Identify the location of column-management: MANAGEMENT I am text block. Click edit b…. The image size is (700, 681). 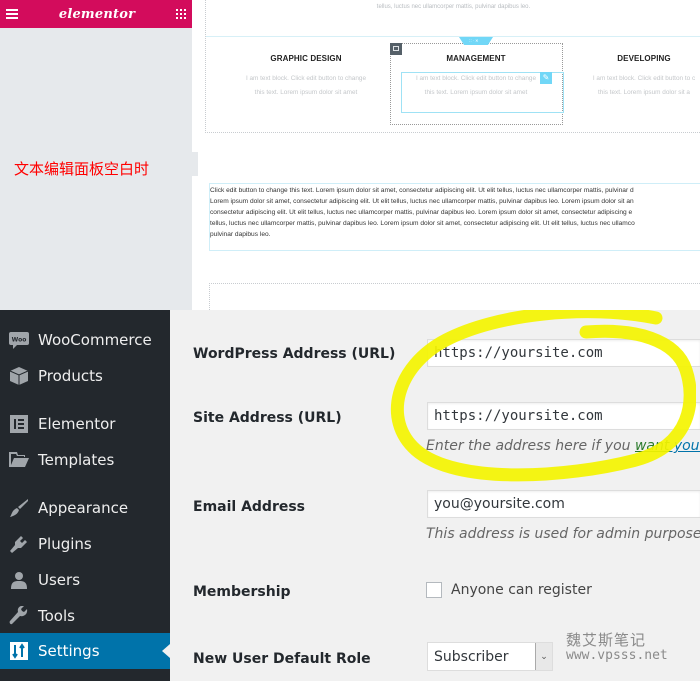
(476, 77).